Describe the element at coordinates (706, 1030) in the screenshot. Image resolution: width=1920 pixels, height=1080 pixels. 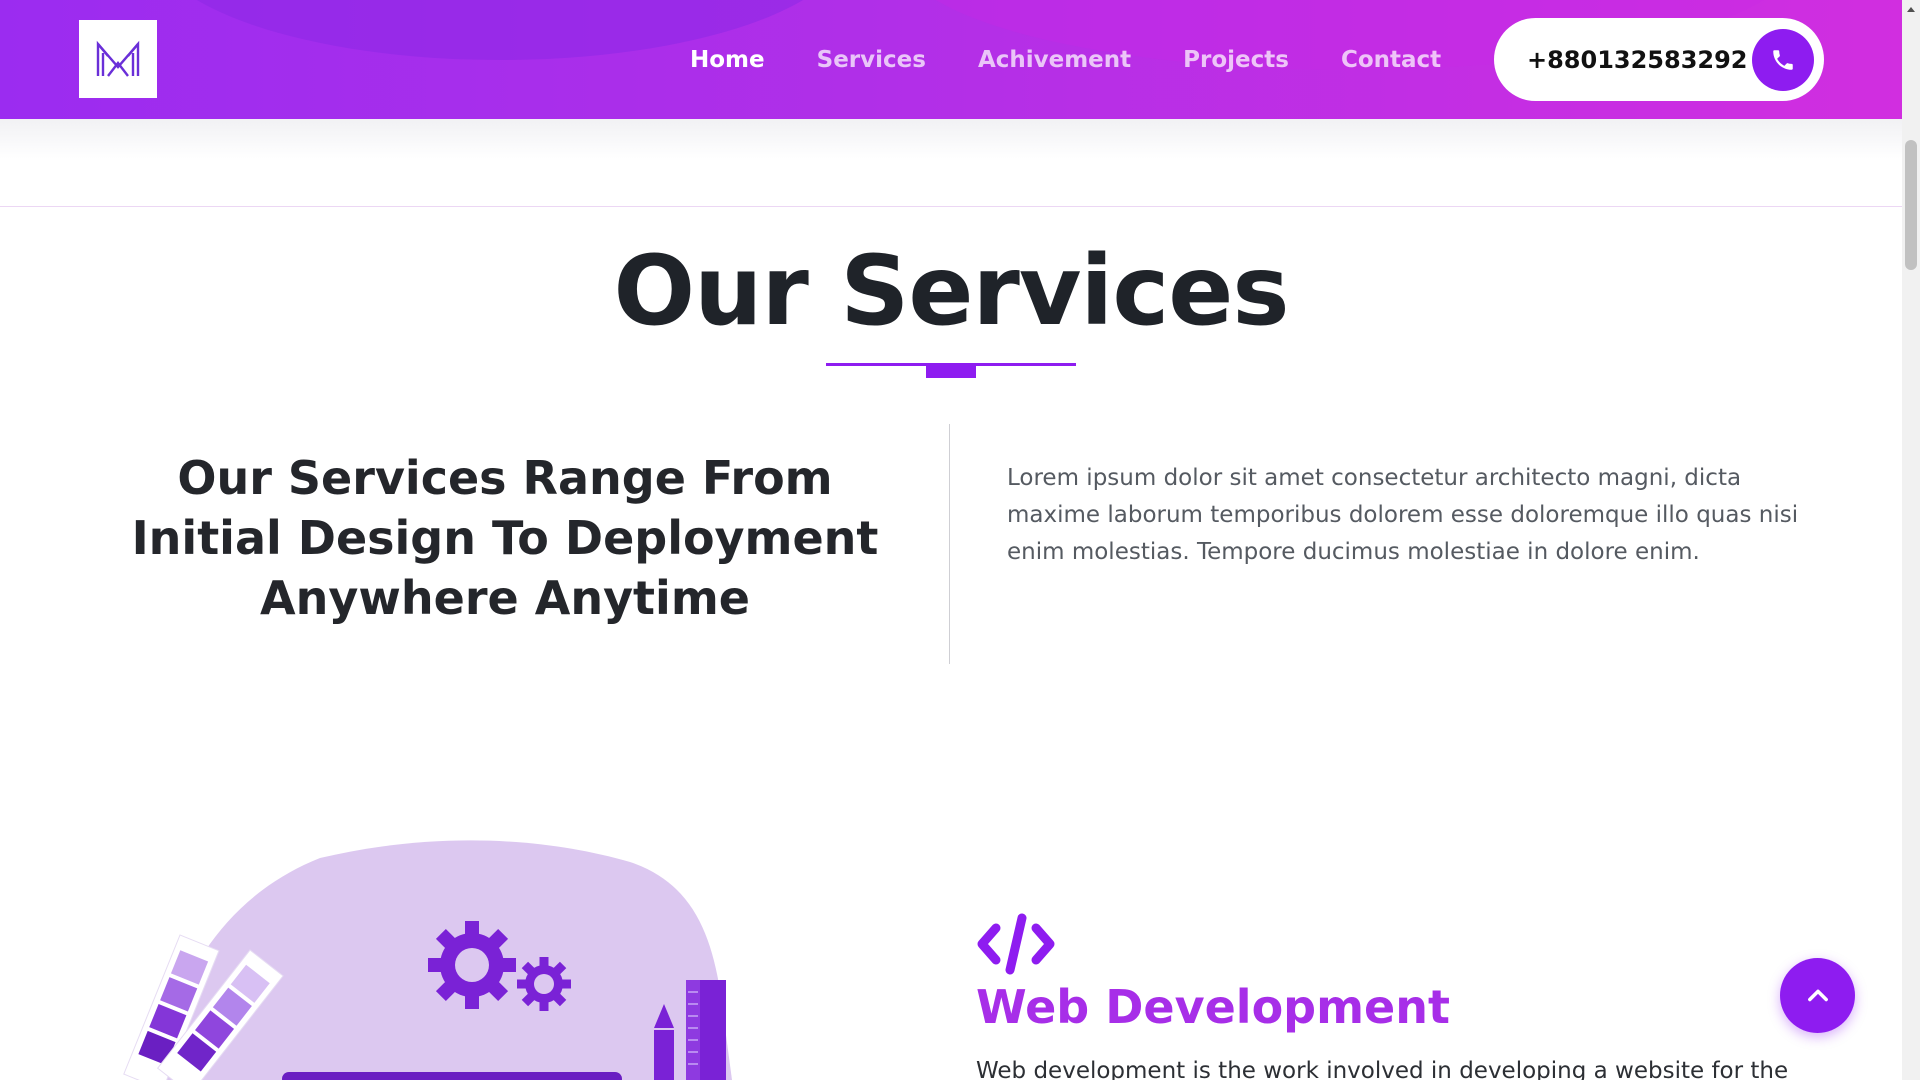
I see `ruler-icon` at that location.